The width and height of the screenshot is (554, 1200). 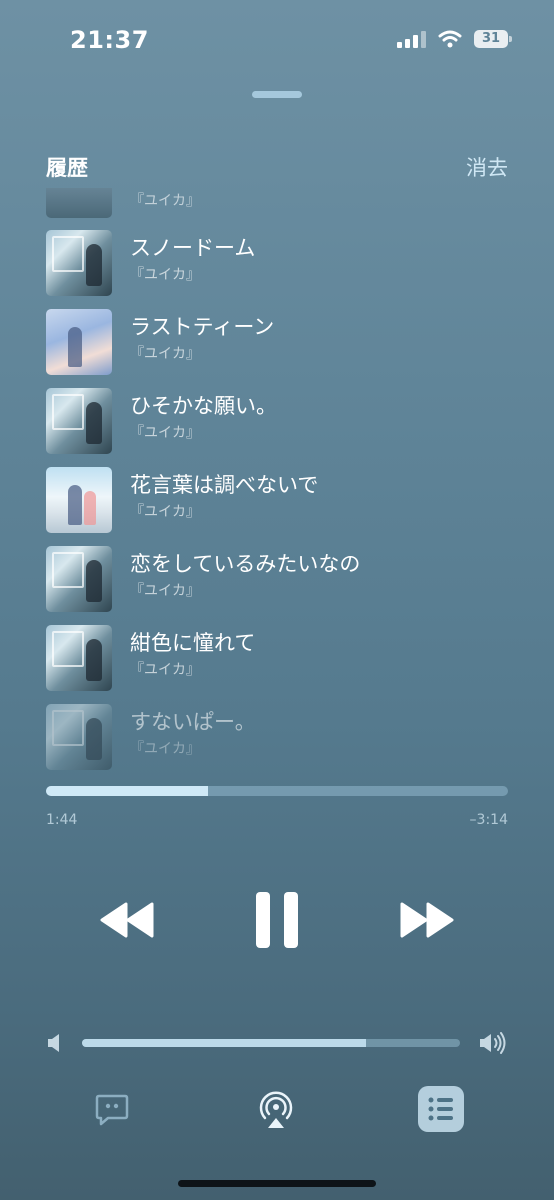 I want to click on remaining-time: –3:14, so click(x=488, y=820).